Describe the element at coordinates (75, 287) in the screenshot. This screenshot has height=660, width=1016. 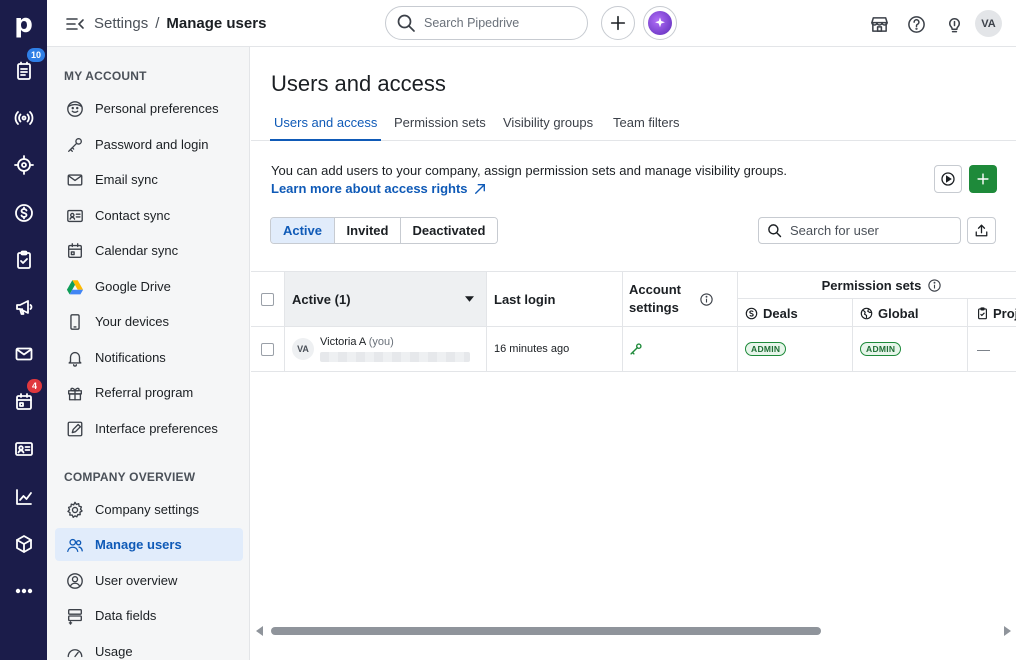
I see `google-drive-icon` at that location.